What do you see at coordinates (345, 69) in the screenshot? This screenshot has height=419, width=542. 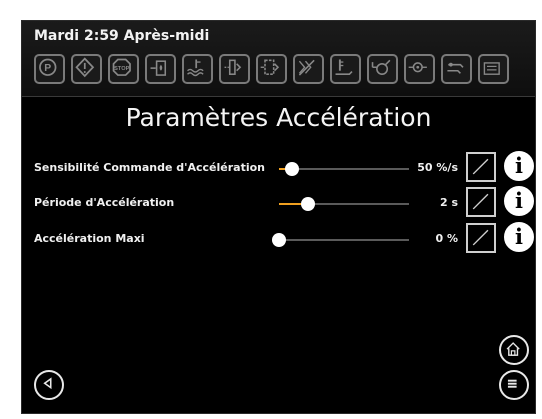 I see `exhaust-temp-icon` at bounding box center [345, 69].